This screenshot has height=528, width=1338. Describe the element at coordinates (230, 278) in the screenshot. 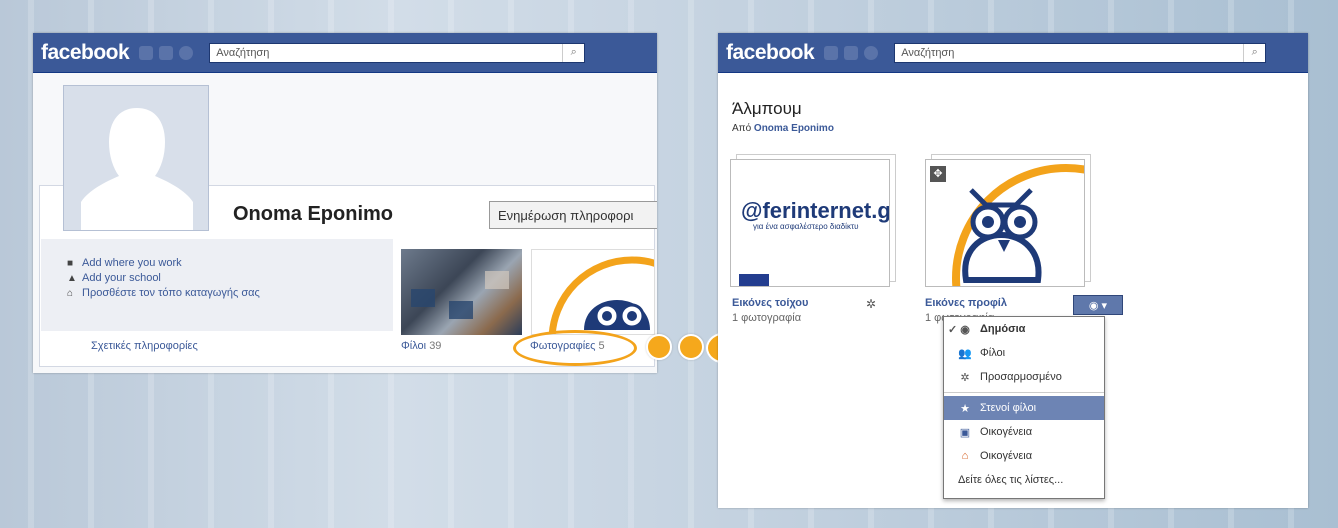

I see `add-school-link: ▲ Add your school` at that location.